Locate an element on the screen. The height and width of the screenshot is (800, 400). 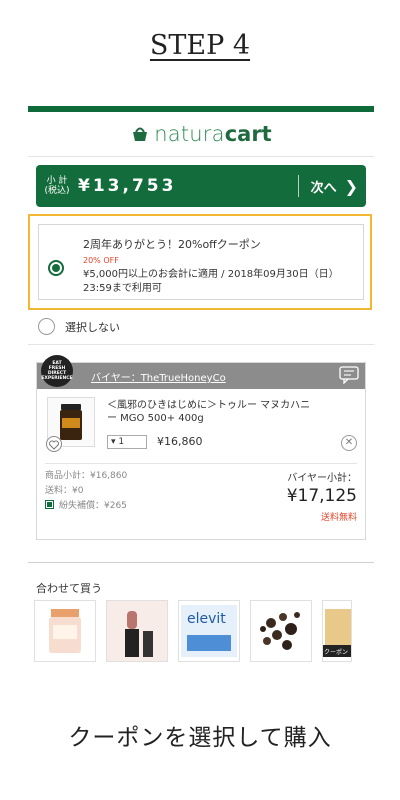
items-subtotal: 商品小計：¥16,860 is located at coordinates (86, 476).